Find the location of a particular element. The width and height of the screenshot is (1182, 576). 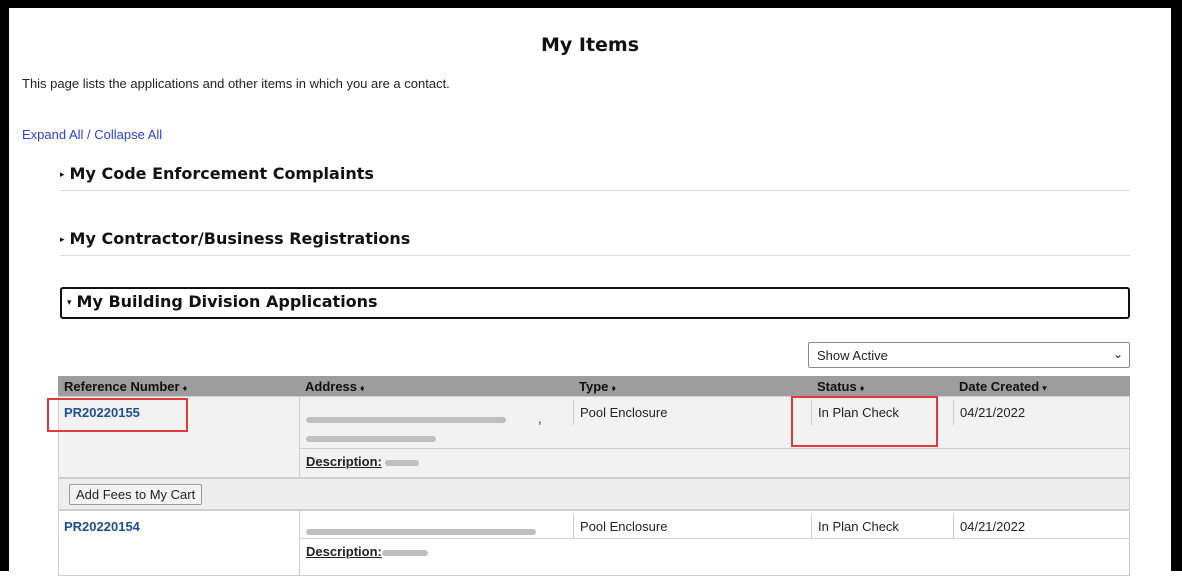

address-cell is located at coordinates (436, 524).